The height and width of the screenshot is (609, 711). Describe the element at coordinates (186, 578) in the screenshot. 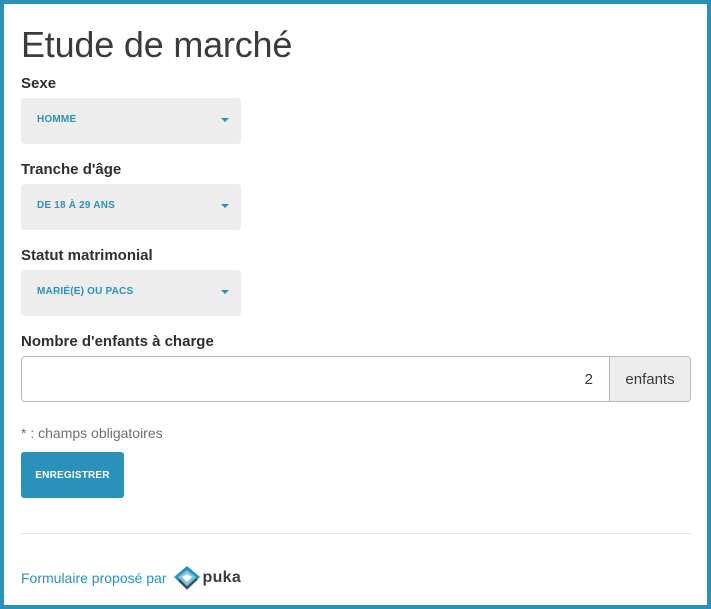

I see `puka-logo-icon` at that location.